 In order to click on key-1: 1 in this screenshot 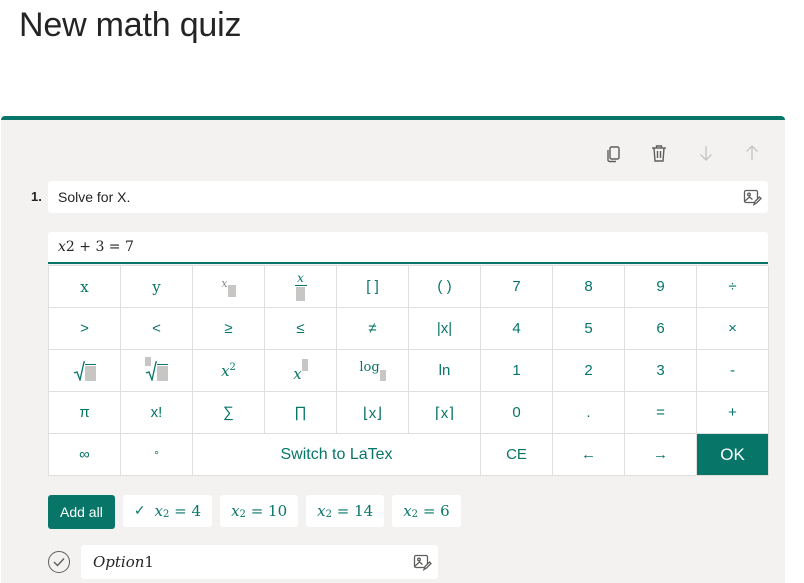, I will do `click(517, 371)`.